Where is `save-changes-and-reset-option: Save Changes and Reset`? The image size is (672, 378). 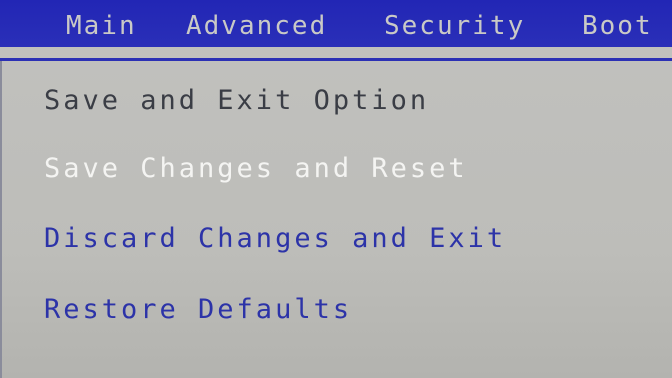 save-changes-and-reset-option: Save Changes and Reset is located at coordinates (256, 169).